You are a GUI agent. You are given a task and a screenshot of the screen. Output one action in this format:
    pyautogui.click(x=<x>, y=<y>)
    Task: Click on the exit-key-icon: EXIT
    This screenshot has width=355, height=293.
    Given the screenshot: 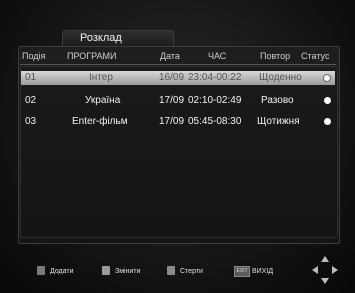 What is the action you would take?
    pyautogui.click(x=242, y=271)
    